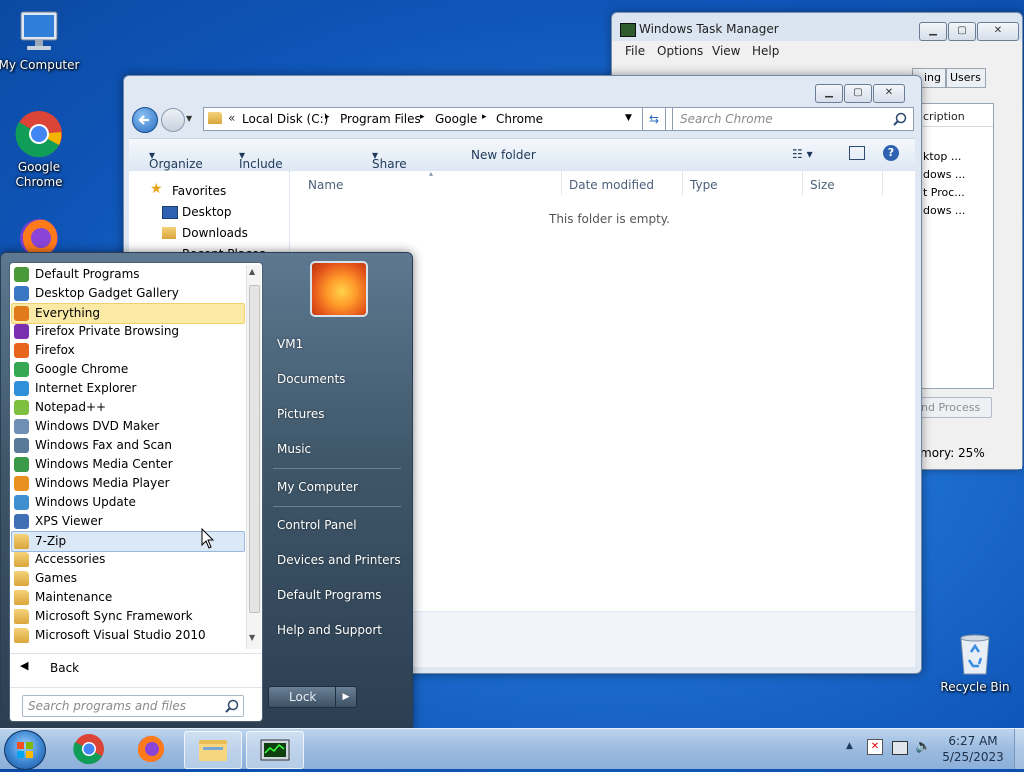 This screenshot has height=772, width=1024. Describe the element at coordinates (89, 749) in the screenshot. I see `taskbar-chrome` at that location.